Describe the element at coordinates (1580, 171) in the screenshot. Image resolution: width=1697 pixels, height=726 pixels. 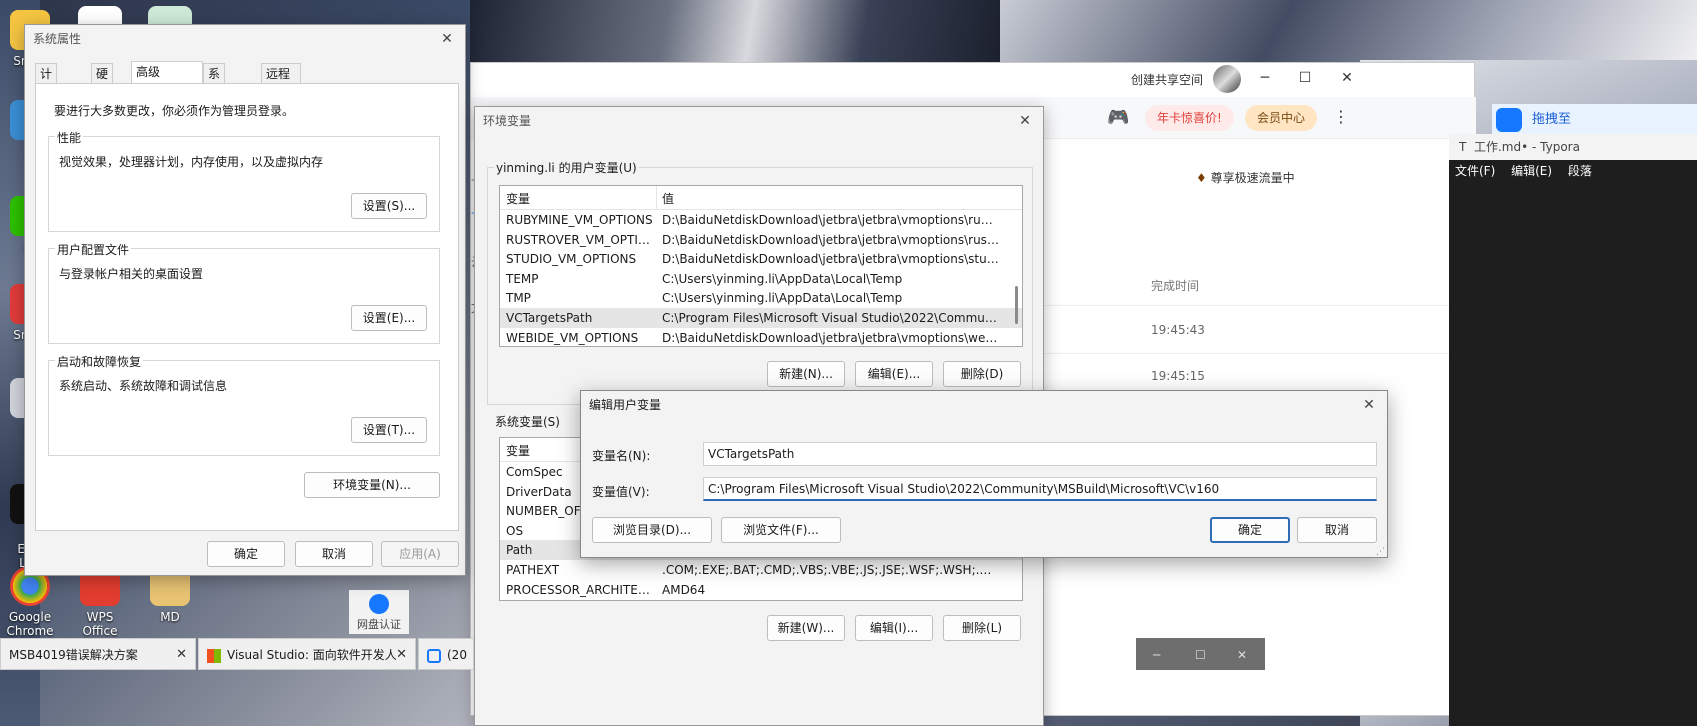
I see `menu-paragraph: 段落` at that location.